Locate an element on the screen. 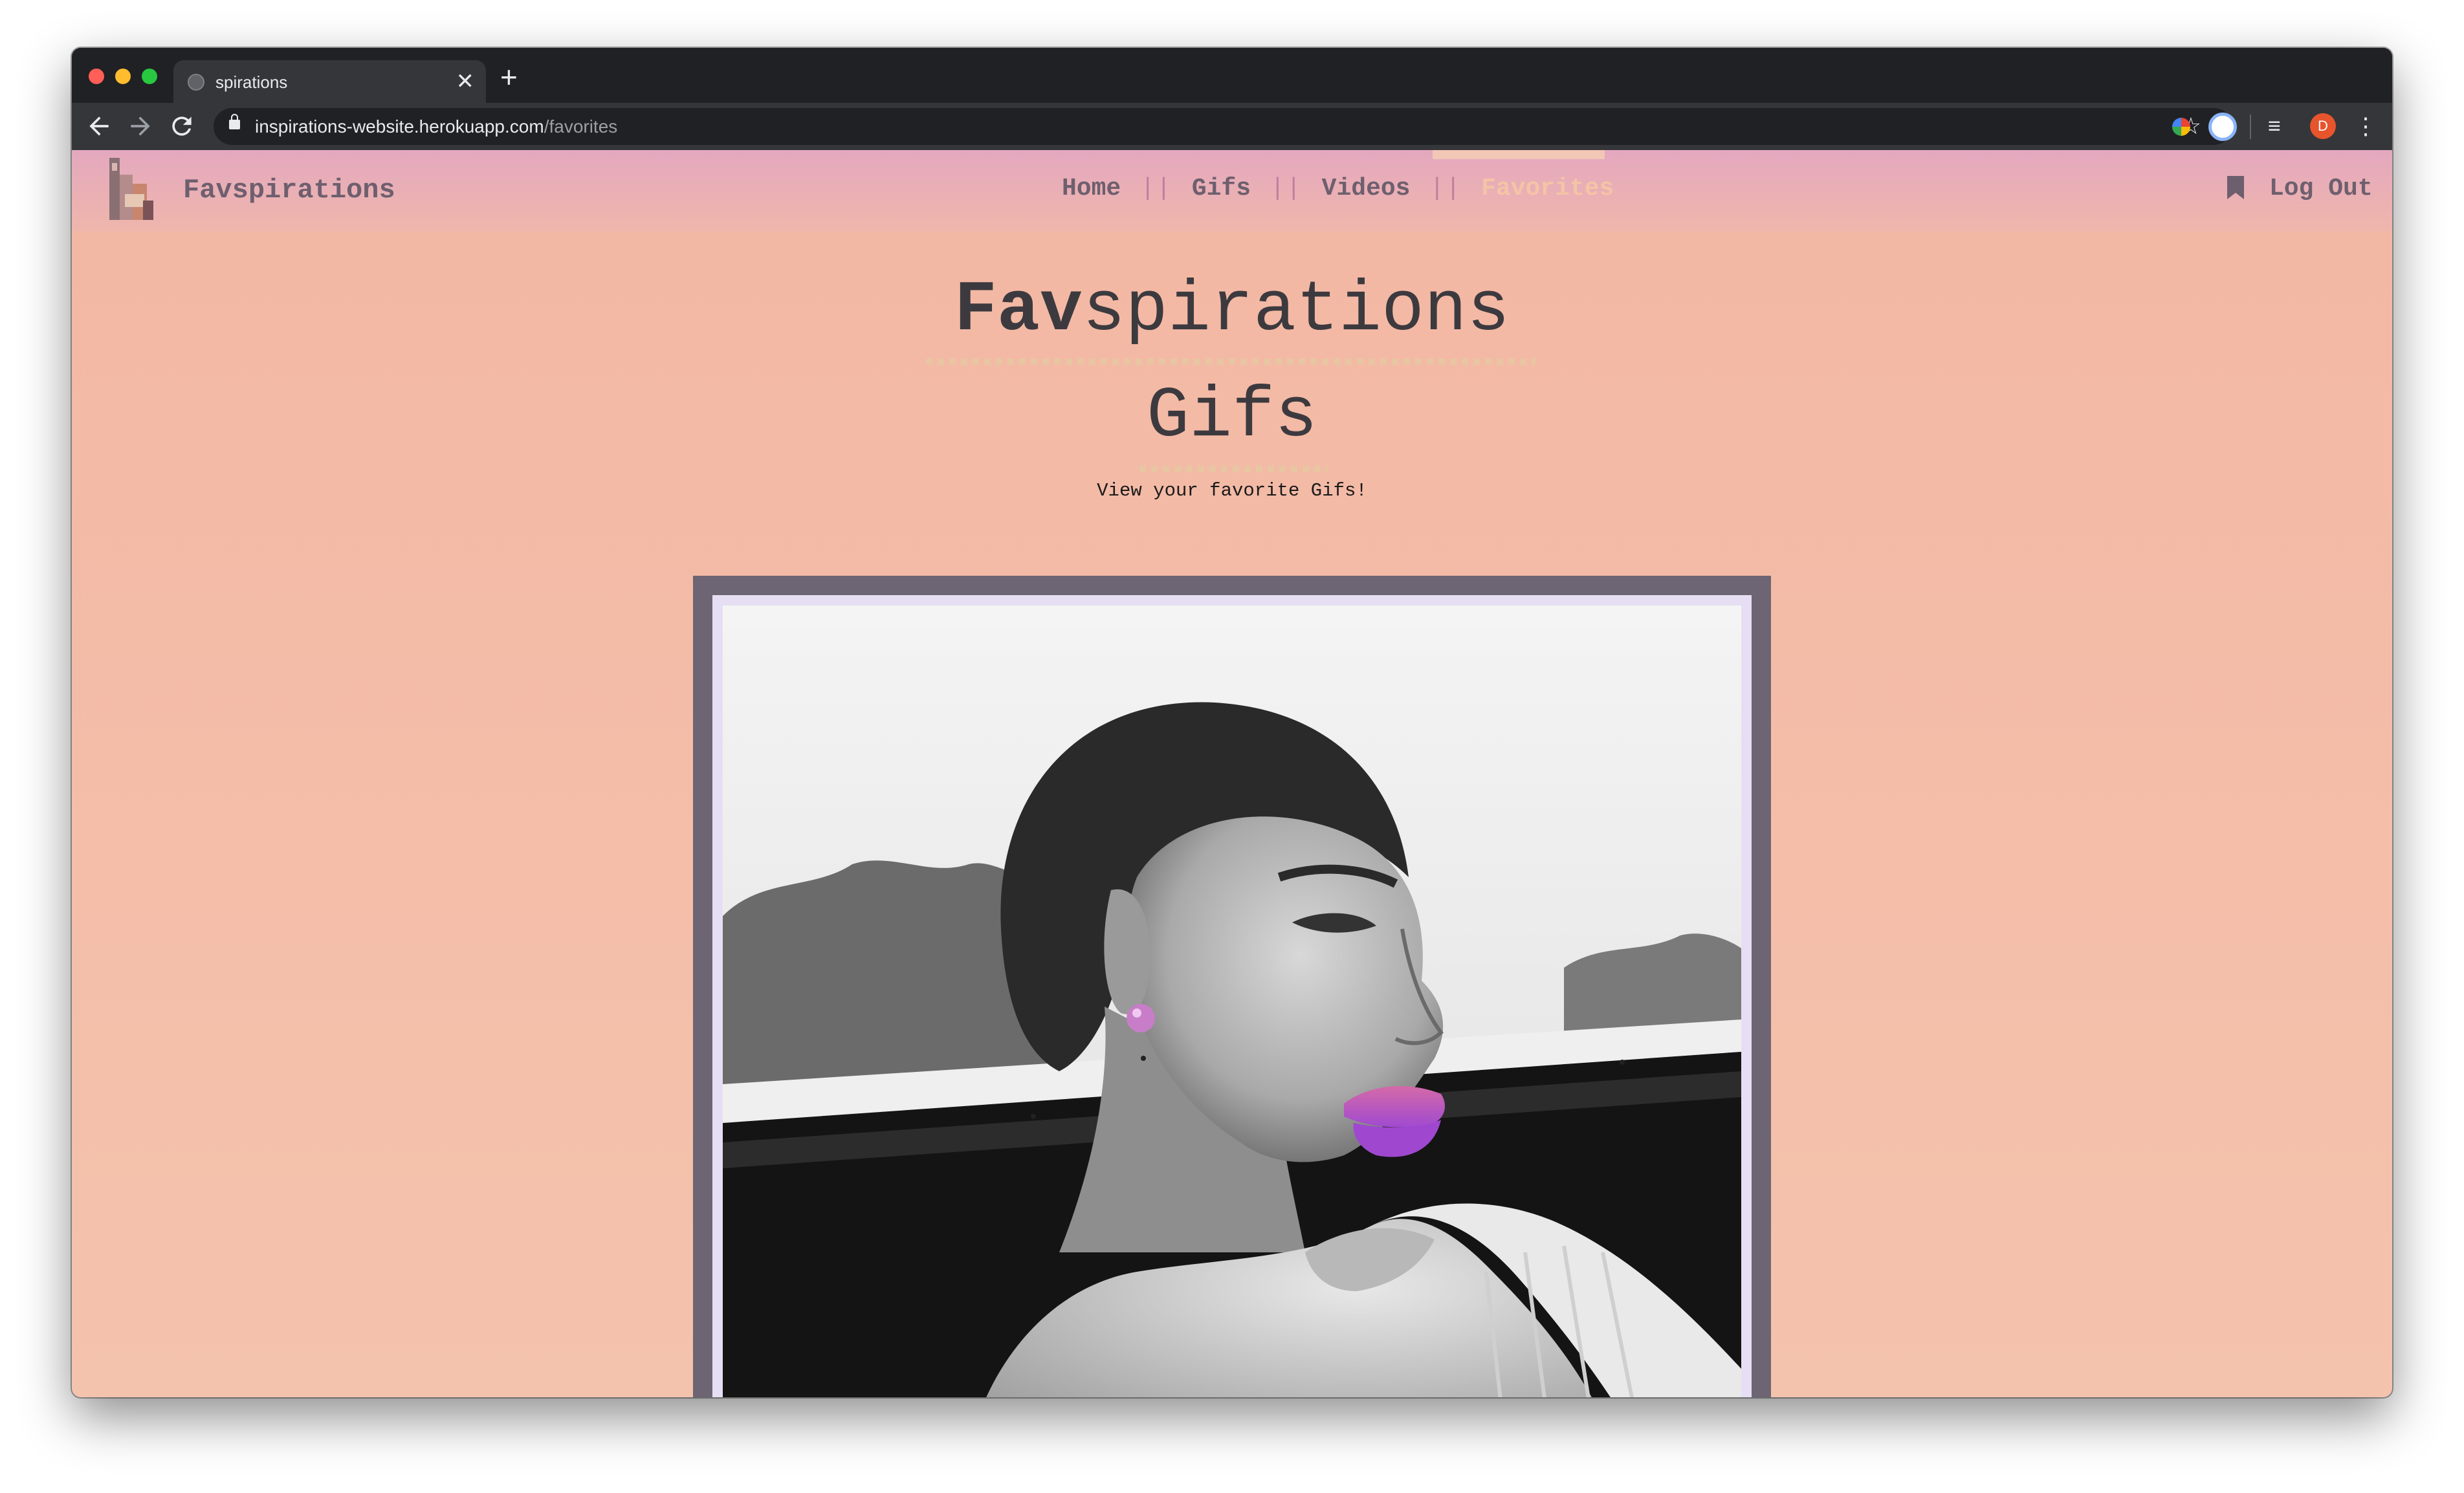  lock-icon is located at coordinates (234, 121).